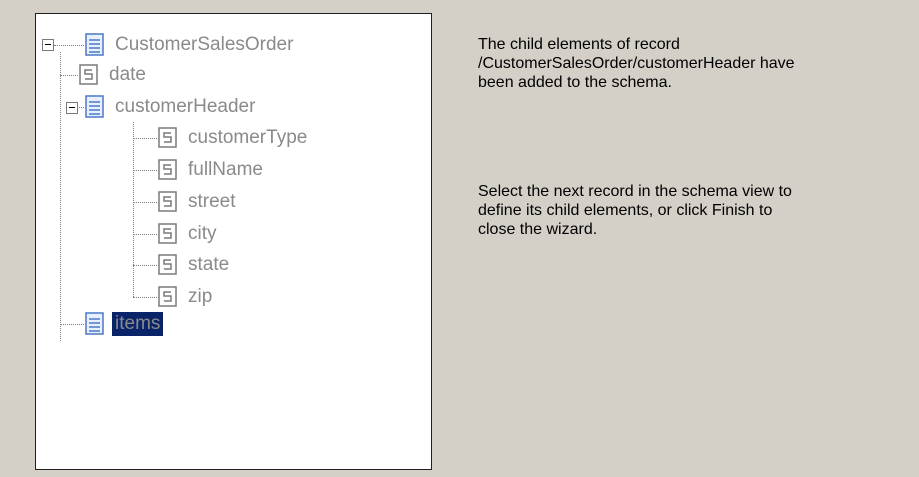 The image size is (919, 477). Describe the element at coordinates (127, 74) in the screenshot. I see `tree-node-label: date` at that location.